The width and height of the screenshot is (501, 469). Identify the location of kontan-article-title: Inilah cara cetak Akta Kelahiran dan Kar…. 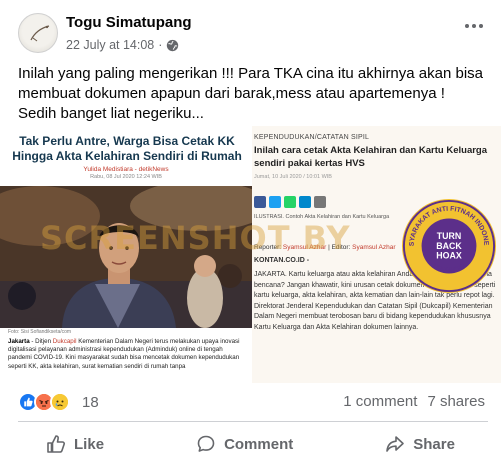
(371, 157).